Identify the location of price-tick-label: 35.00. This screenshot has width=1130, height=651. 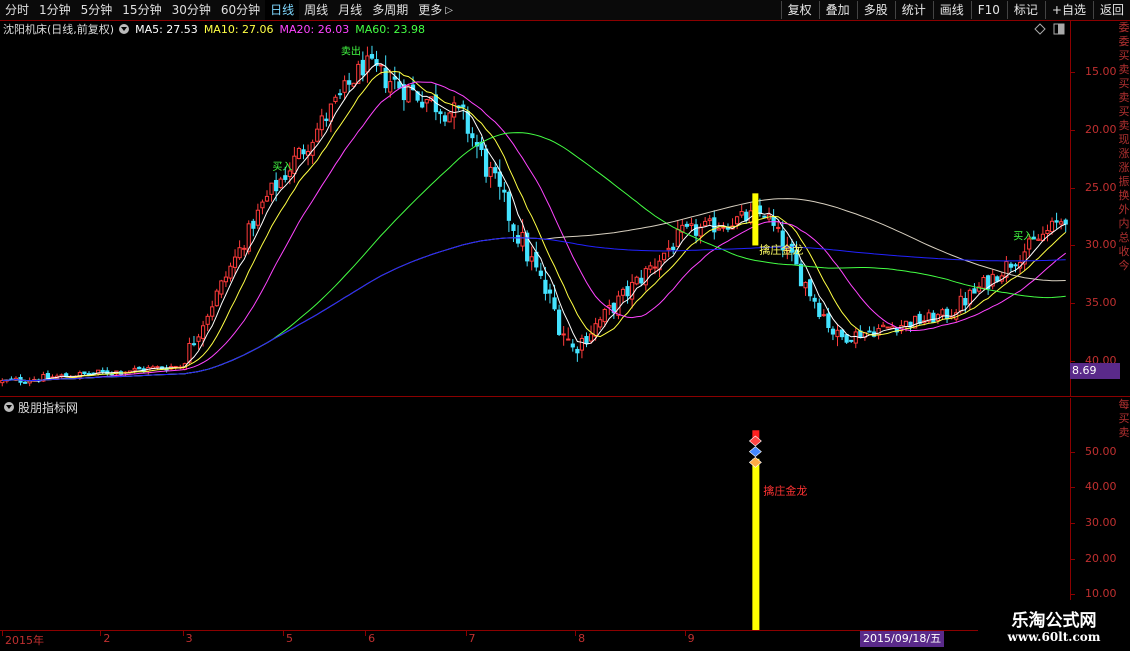
(1101, 303).